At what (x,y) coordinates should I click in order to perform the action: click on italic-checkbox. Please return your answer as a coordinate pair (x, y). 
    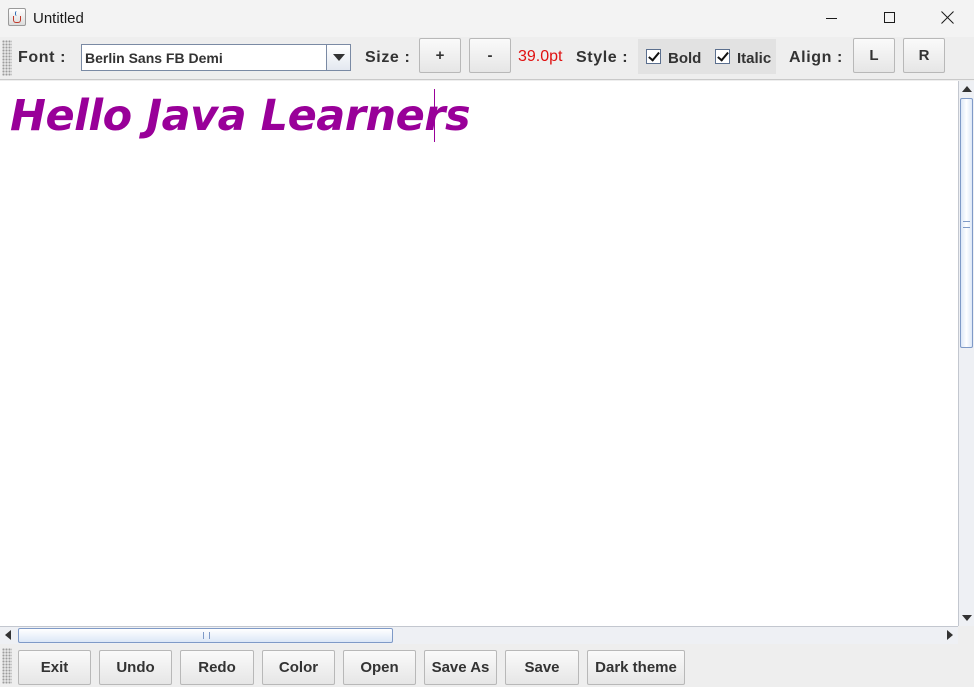
    Looking at the image, I should click on (722, 56).